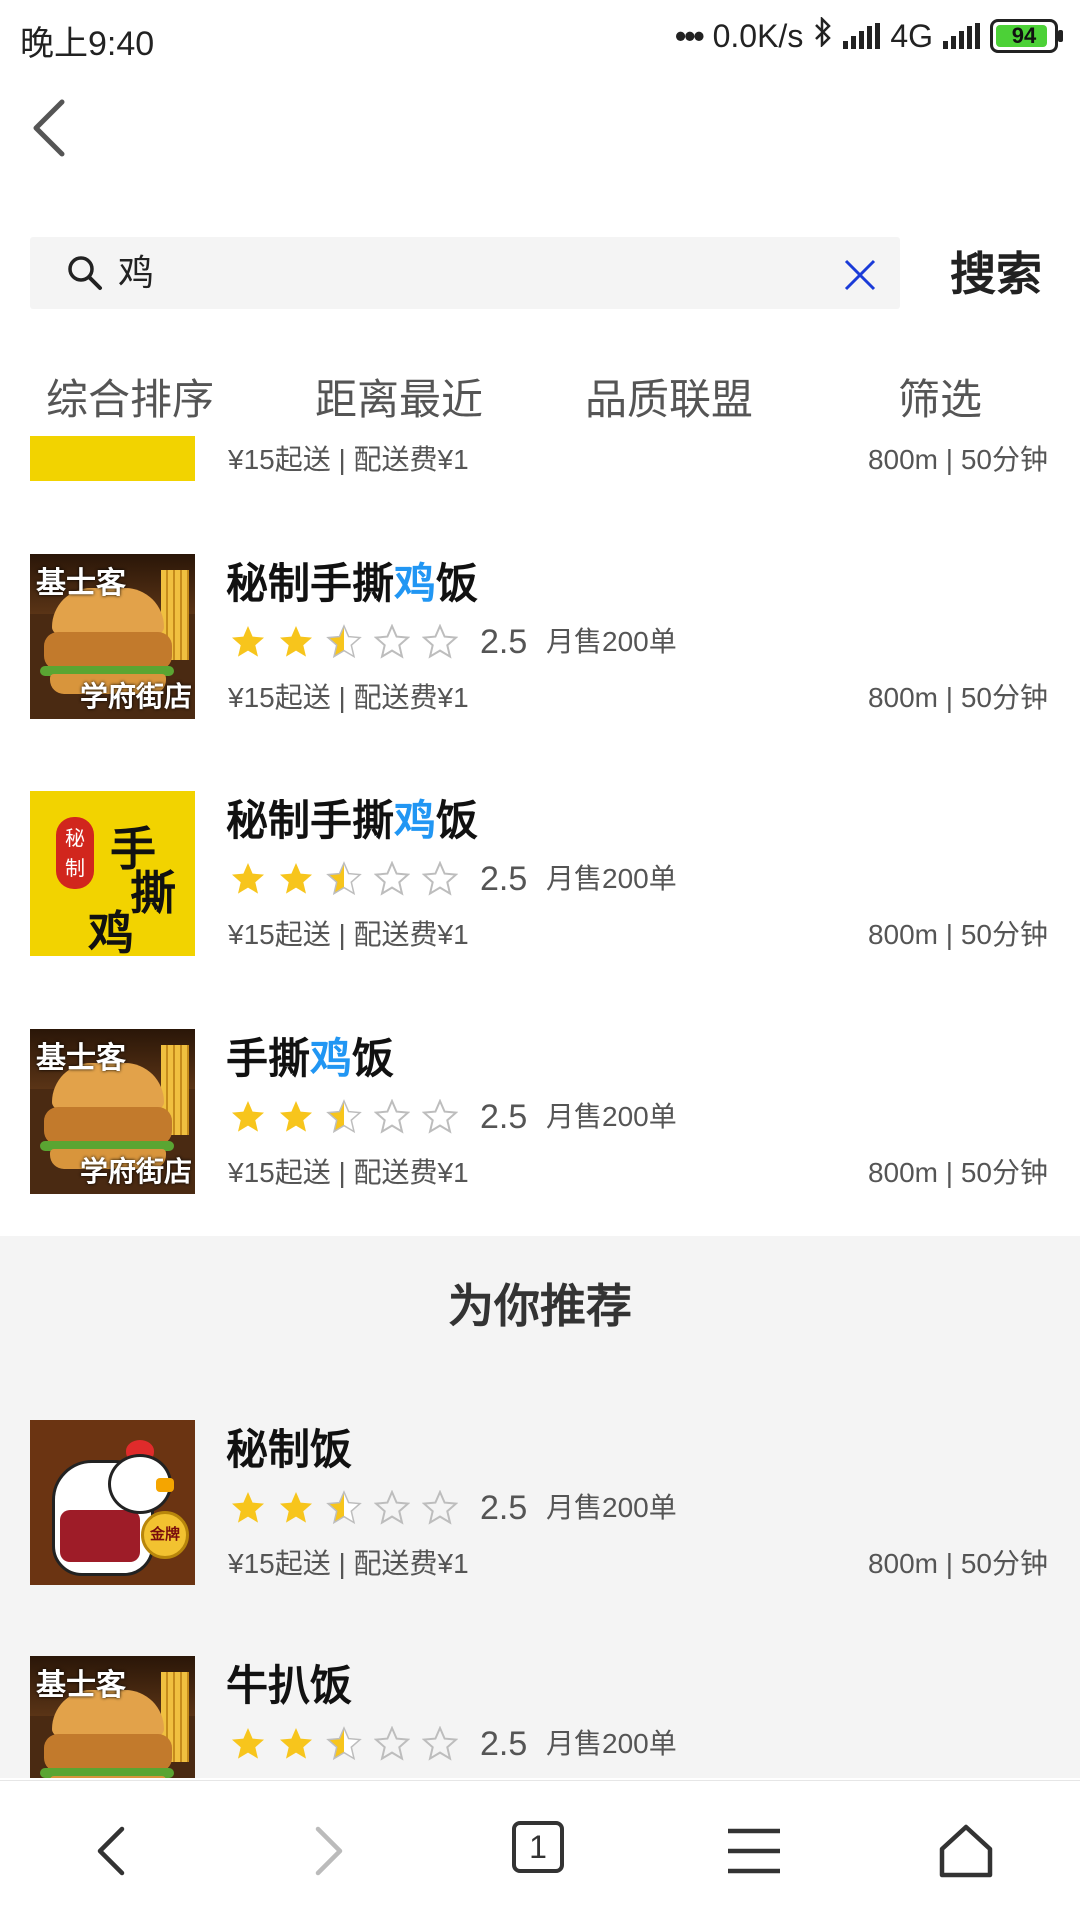 The image size is (1080, 1921). I want to click on battery-icon: 94, so click(1026, 36).